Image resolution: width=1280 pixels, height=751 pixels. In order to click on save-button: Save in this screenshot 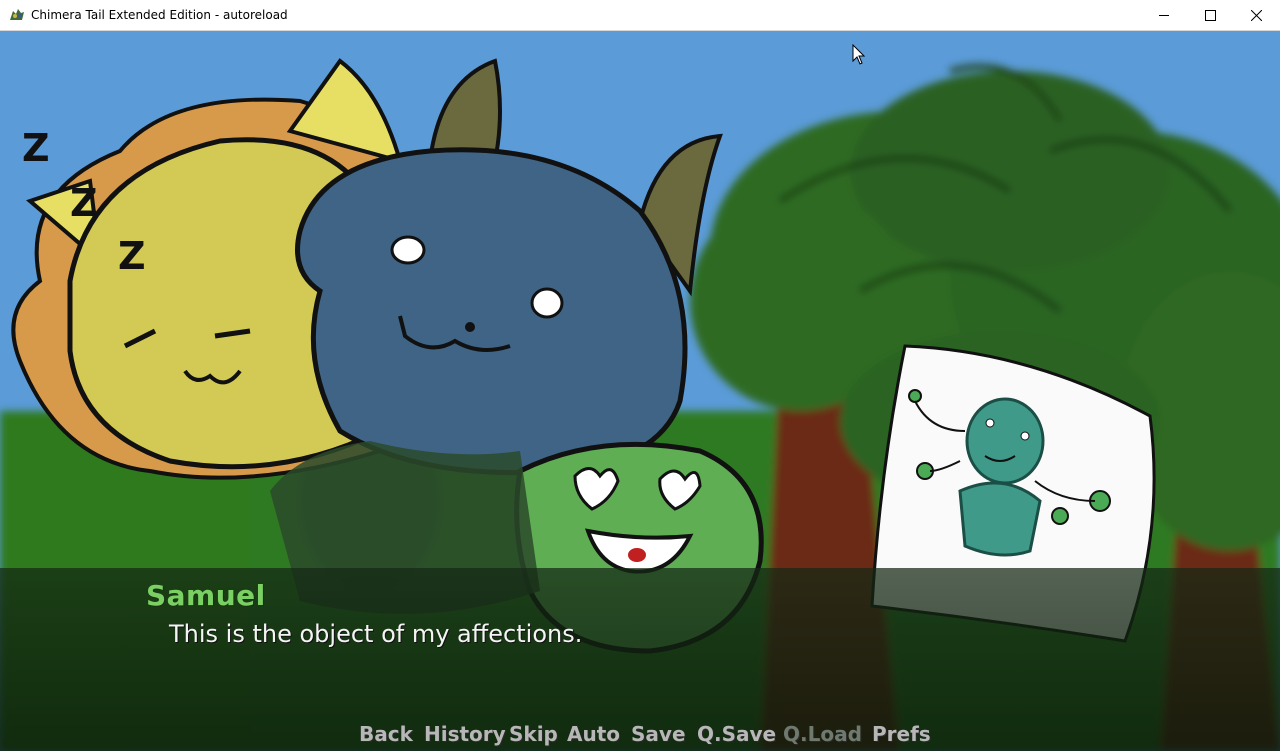, I will do `click(658, 734)`.